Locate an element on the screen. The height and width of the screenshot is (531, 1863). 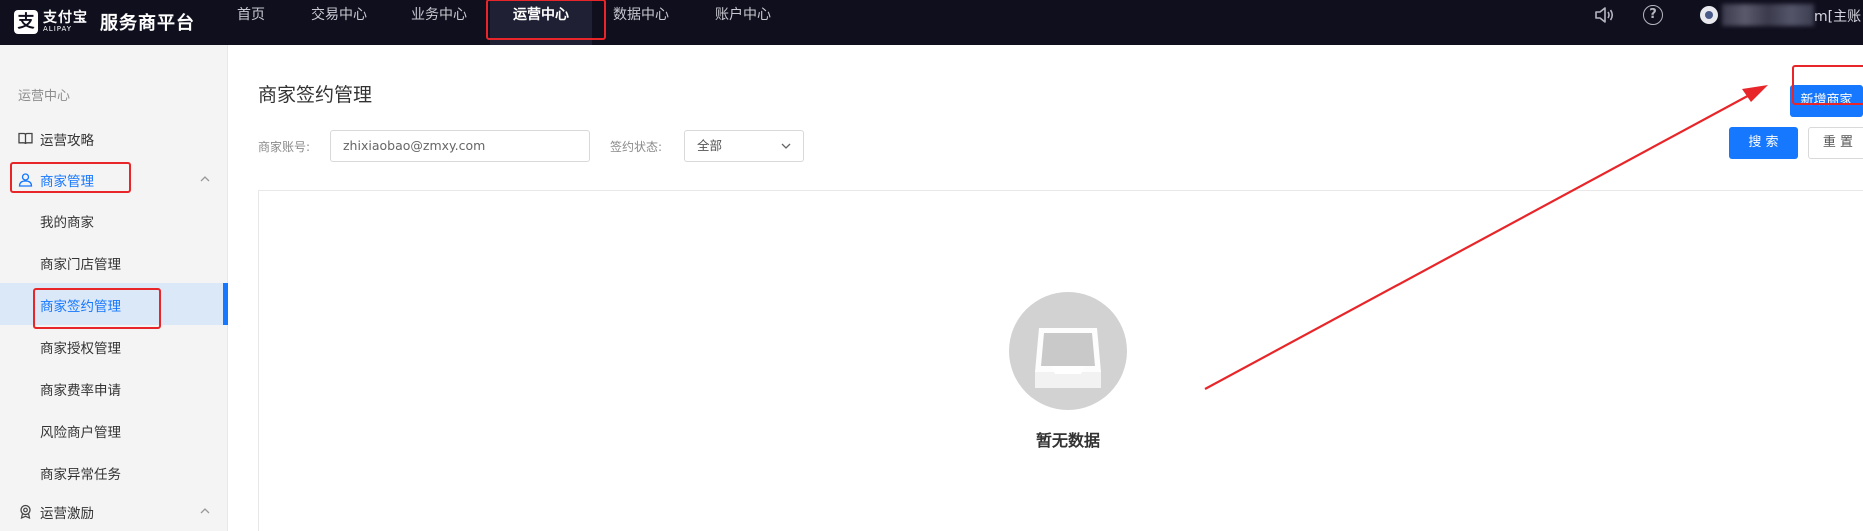
logo-cn-text: 支付宝 is located at coordinates (65, 18).